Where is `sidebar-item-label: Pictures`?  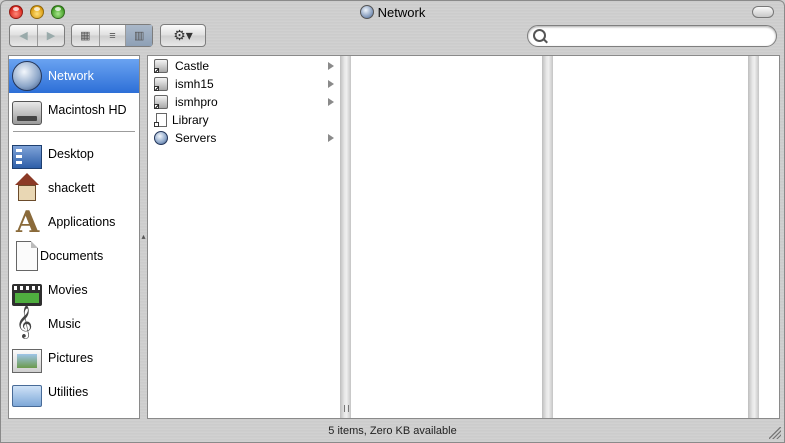
sidebar-item-label: Pictures is located at coordinates (71, 358).